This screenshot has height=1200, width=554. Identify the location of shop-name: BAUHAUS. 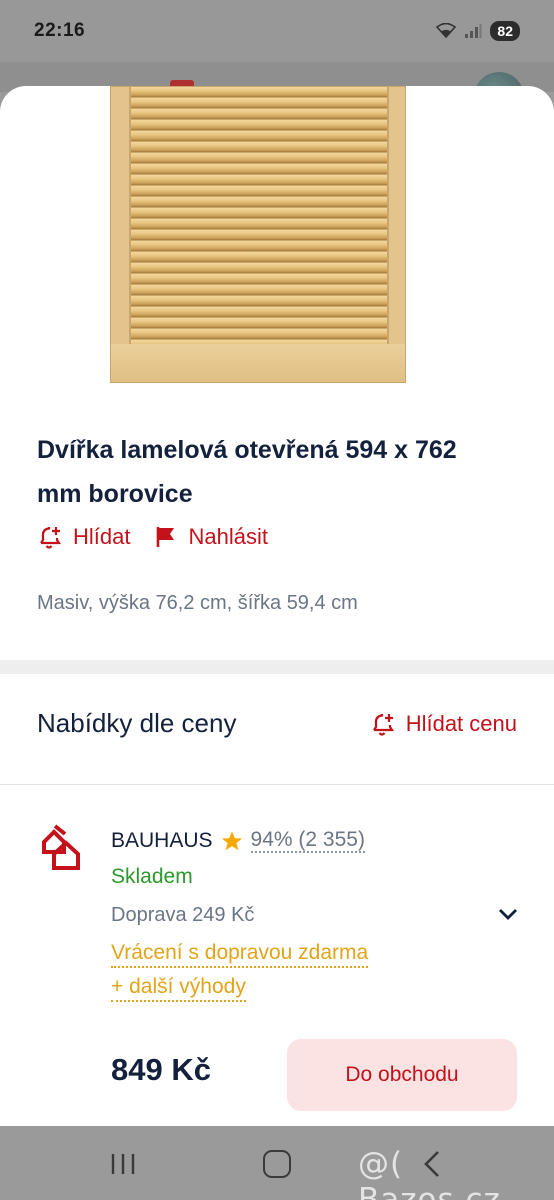
(162, 840).